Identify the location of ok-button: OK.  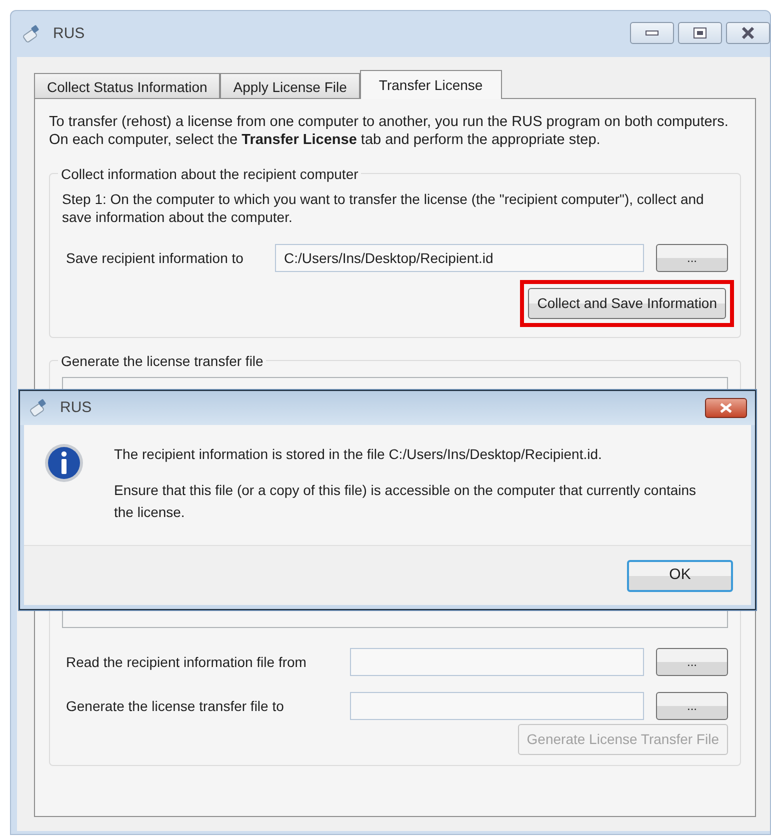
(680, 576).